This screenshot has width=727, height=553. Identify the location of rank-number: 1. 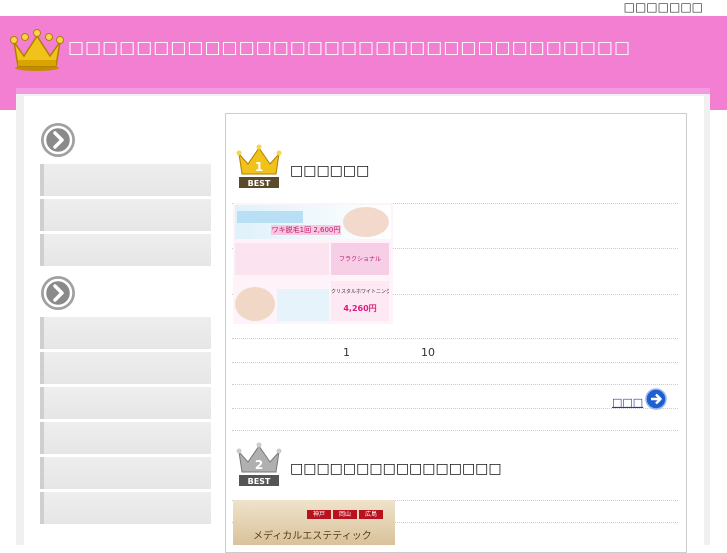
(259, 167).